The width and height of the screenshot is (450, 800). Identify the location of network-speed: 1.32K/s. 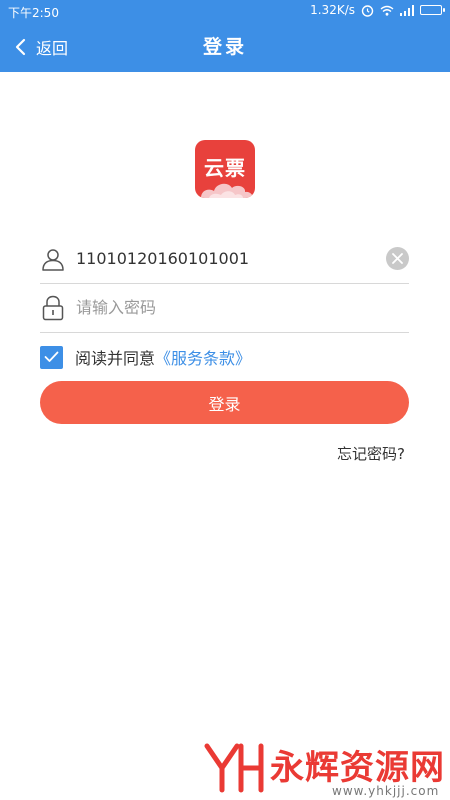
(332, 10).